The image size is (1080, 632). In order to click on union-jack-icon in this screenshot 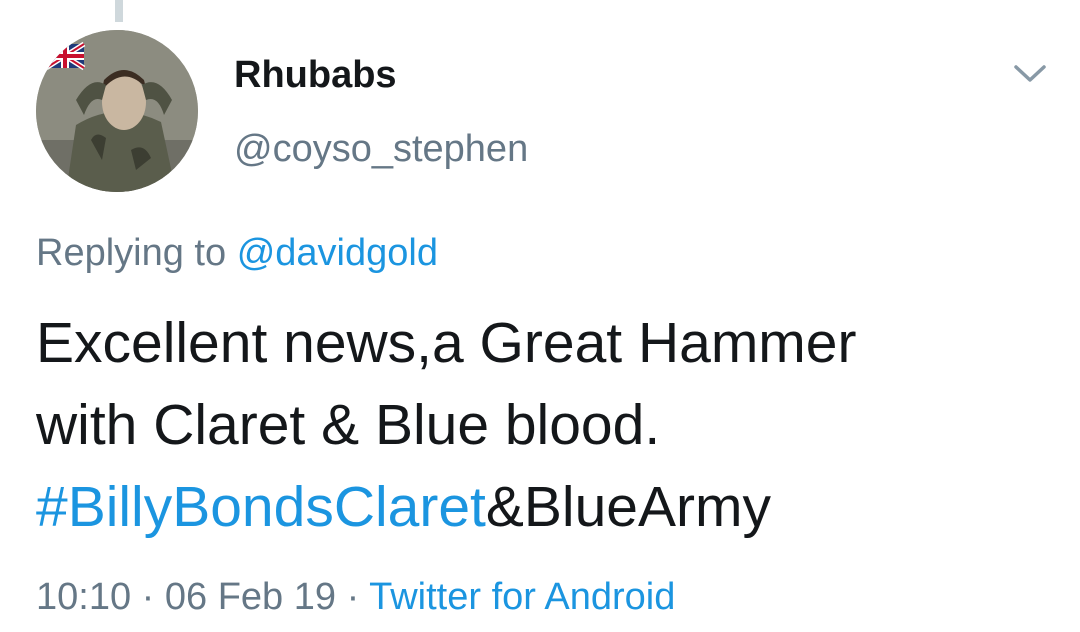, I will do `click(65, 56)`.